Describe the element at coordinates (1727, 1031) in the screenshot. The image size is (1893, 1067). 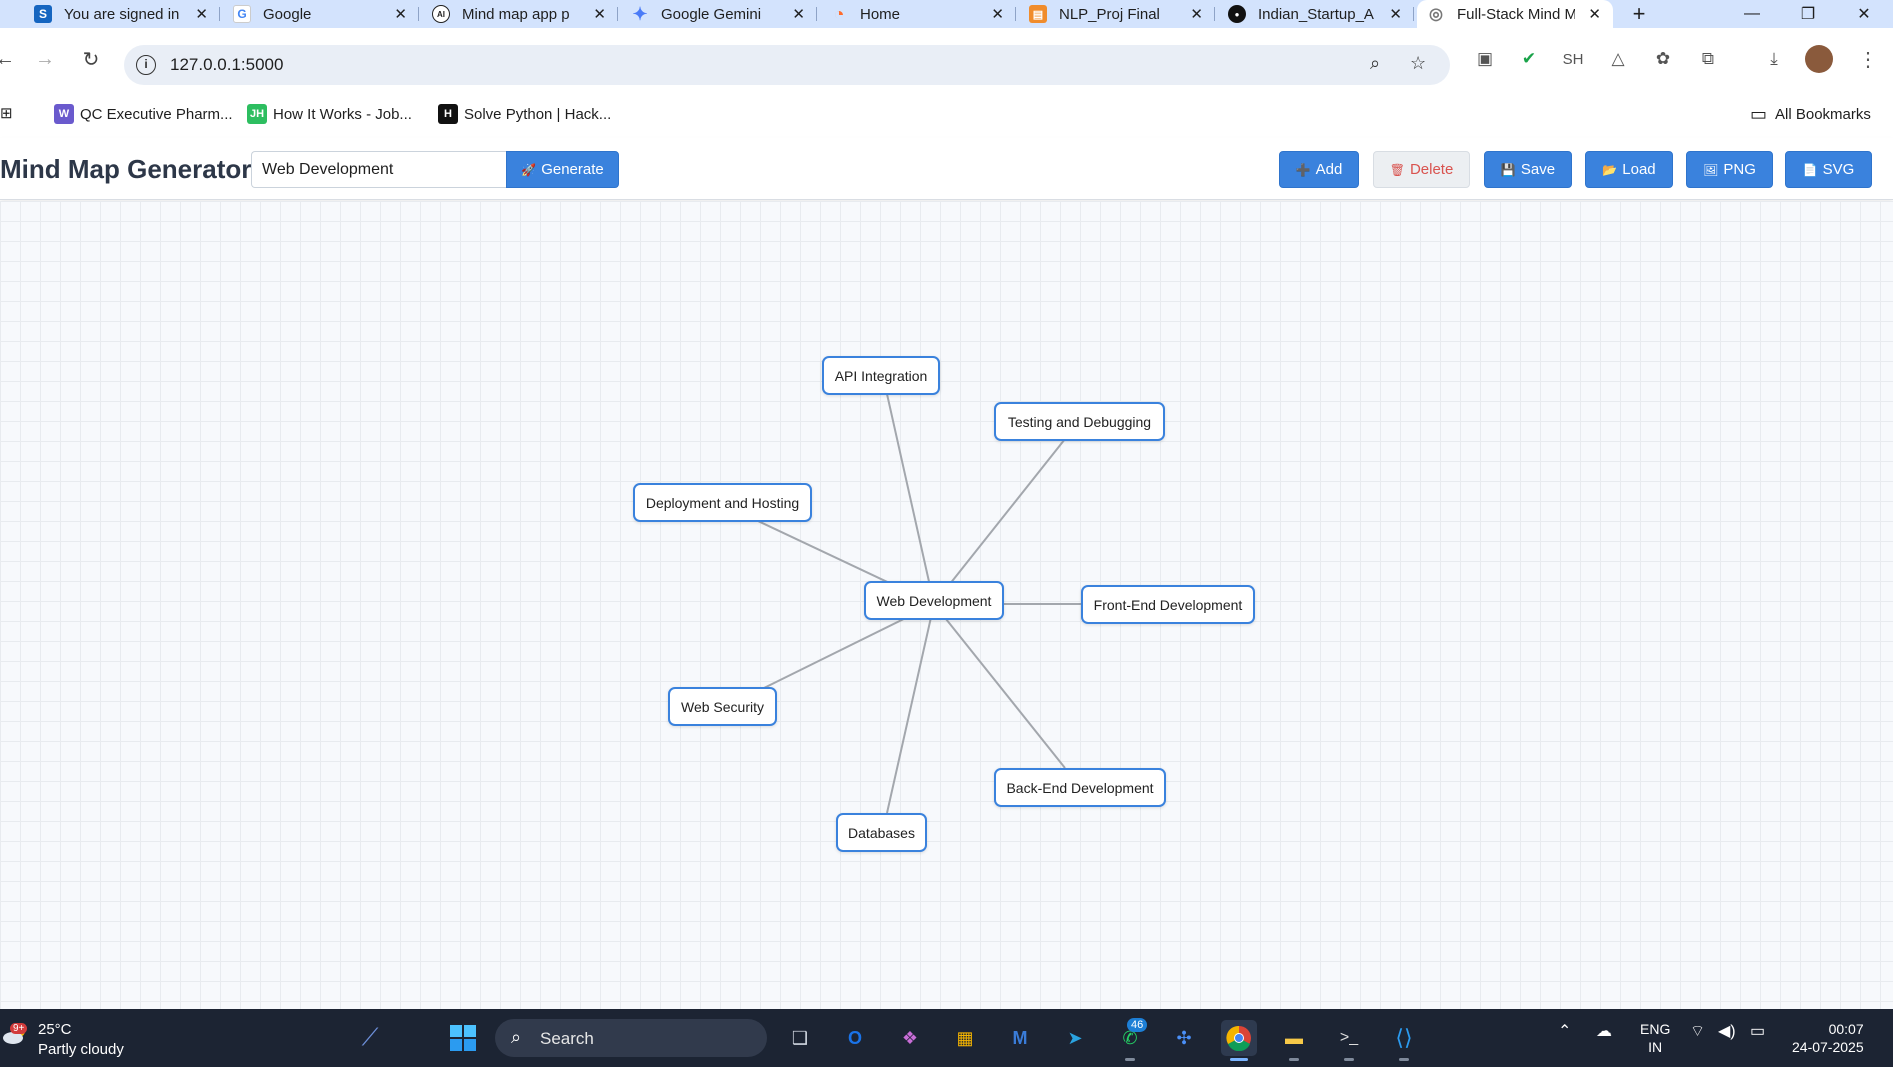
I see `volume-icon: ◀︎)` at that location.